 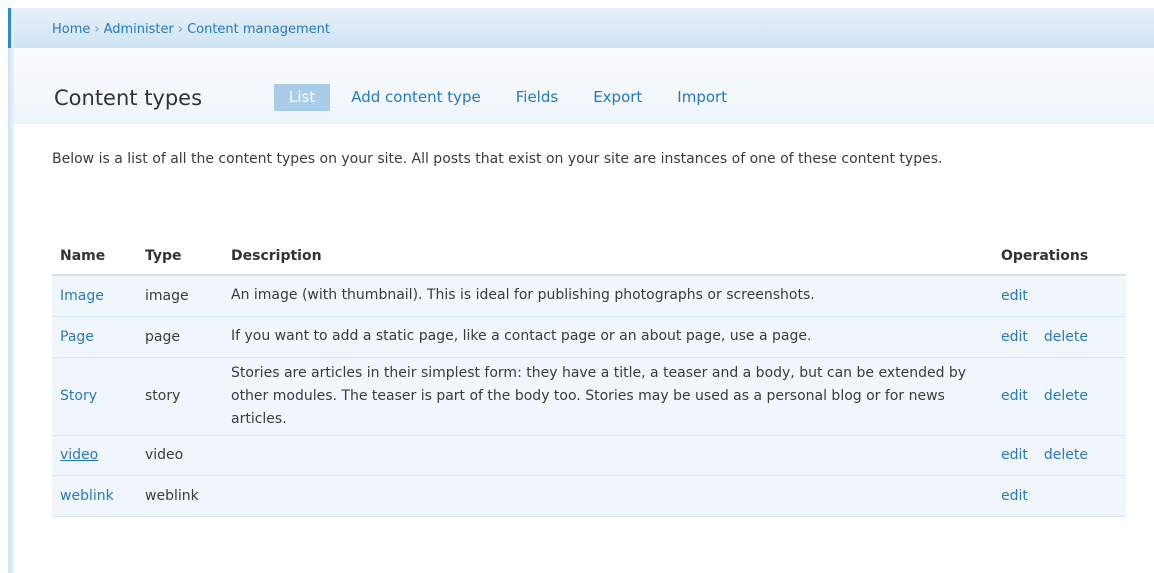 I want to click on table-row: video video edit delete, so click(x=589, y=455).